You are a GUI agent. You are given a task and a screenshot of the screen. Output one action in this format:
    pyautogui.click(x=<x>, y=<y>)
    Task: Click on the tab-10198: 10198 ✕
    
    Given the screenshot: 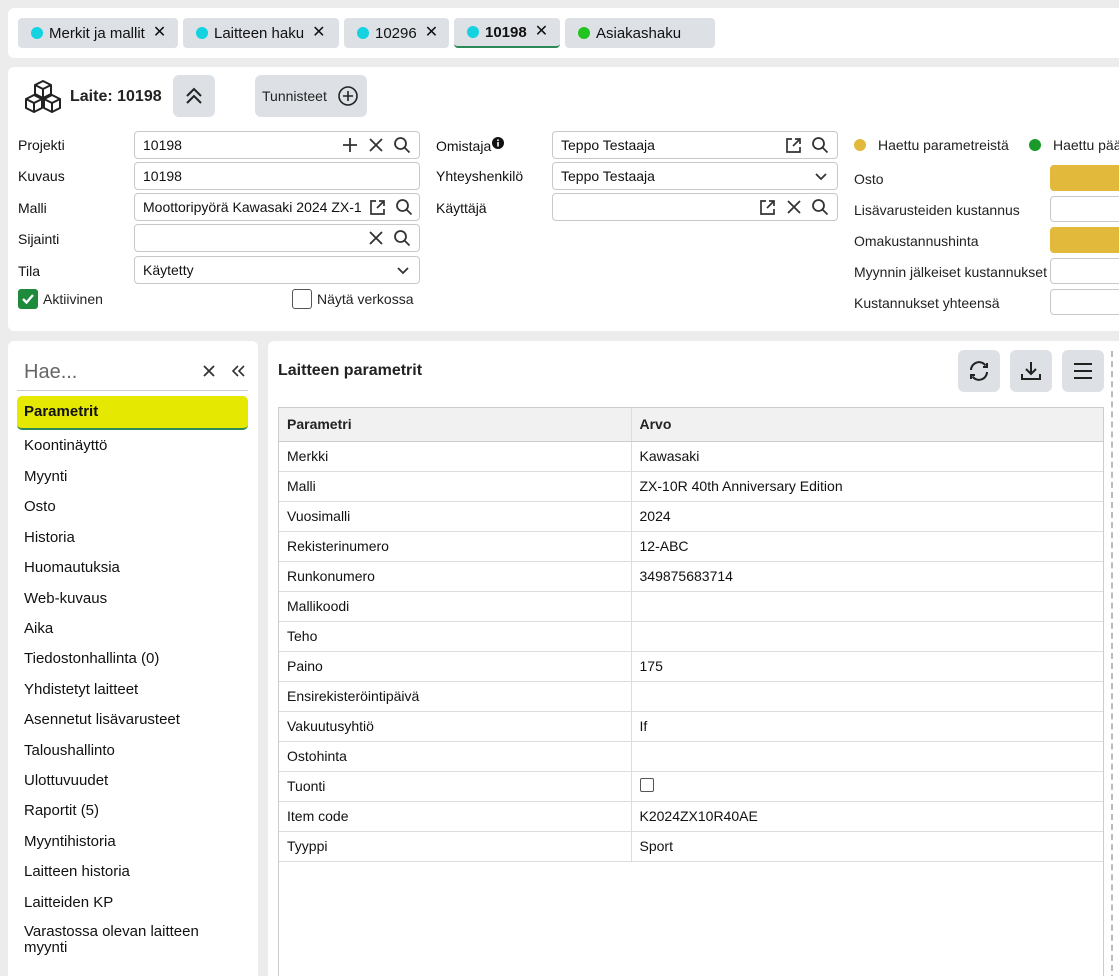 What is the action you would take?
    pyautogui.click(x=507, y=33)
    